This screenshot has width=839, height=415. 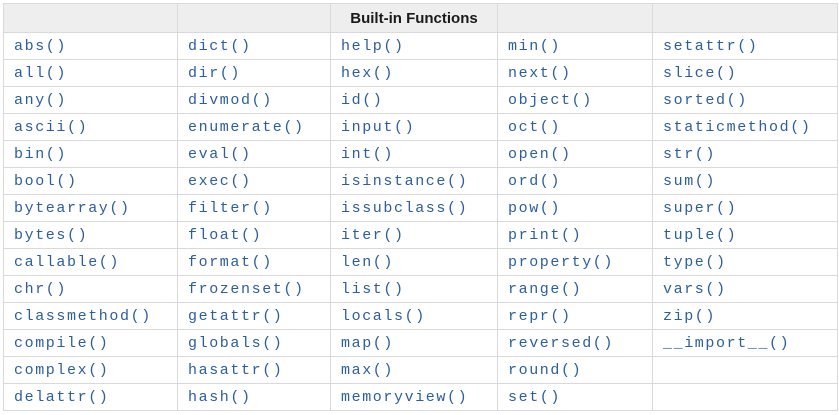 I want to click on function-cell: sum(), so click(x=745, y=181).